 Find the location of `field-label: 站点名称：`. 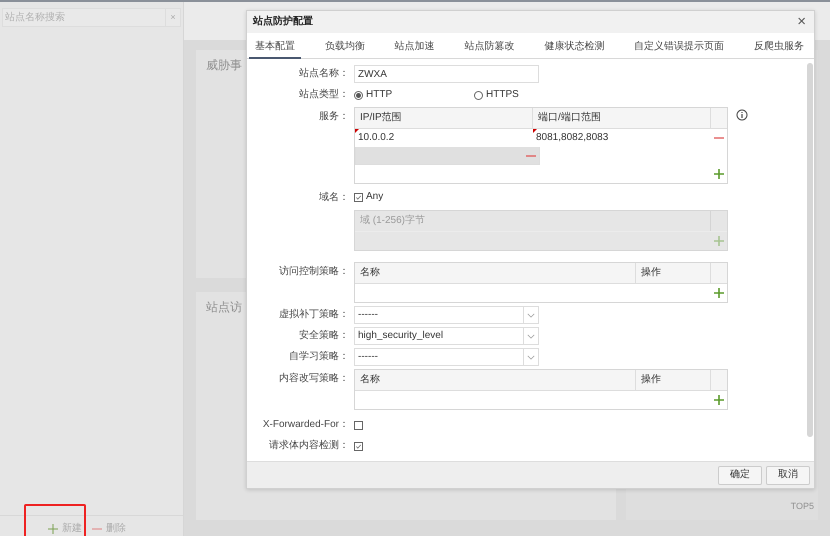

field-label: 站点名称： is located at coordinates (323, 73).